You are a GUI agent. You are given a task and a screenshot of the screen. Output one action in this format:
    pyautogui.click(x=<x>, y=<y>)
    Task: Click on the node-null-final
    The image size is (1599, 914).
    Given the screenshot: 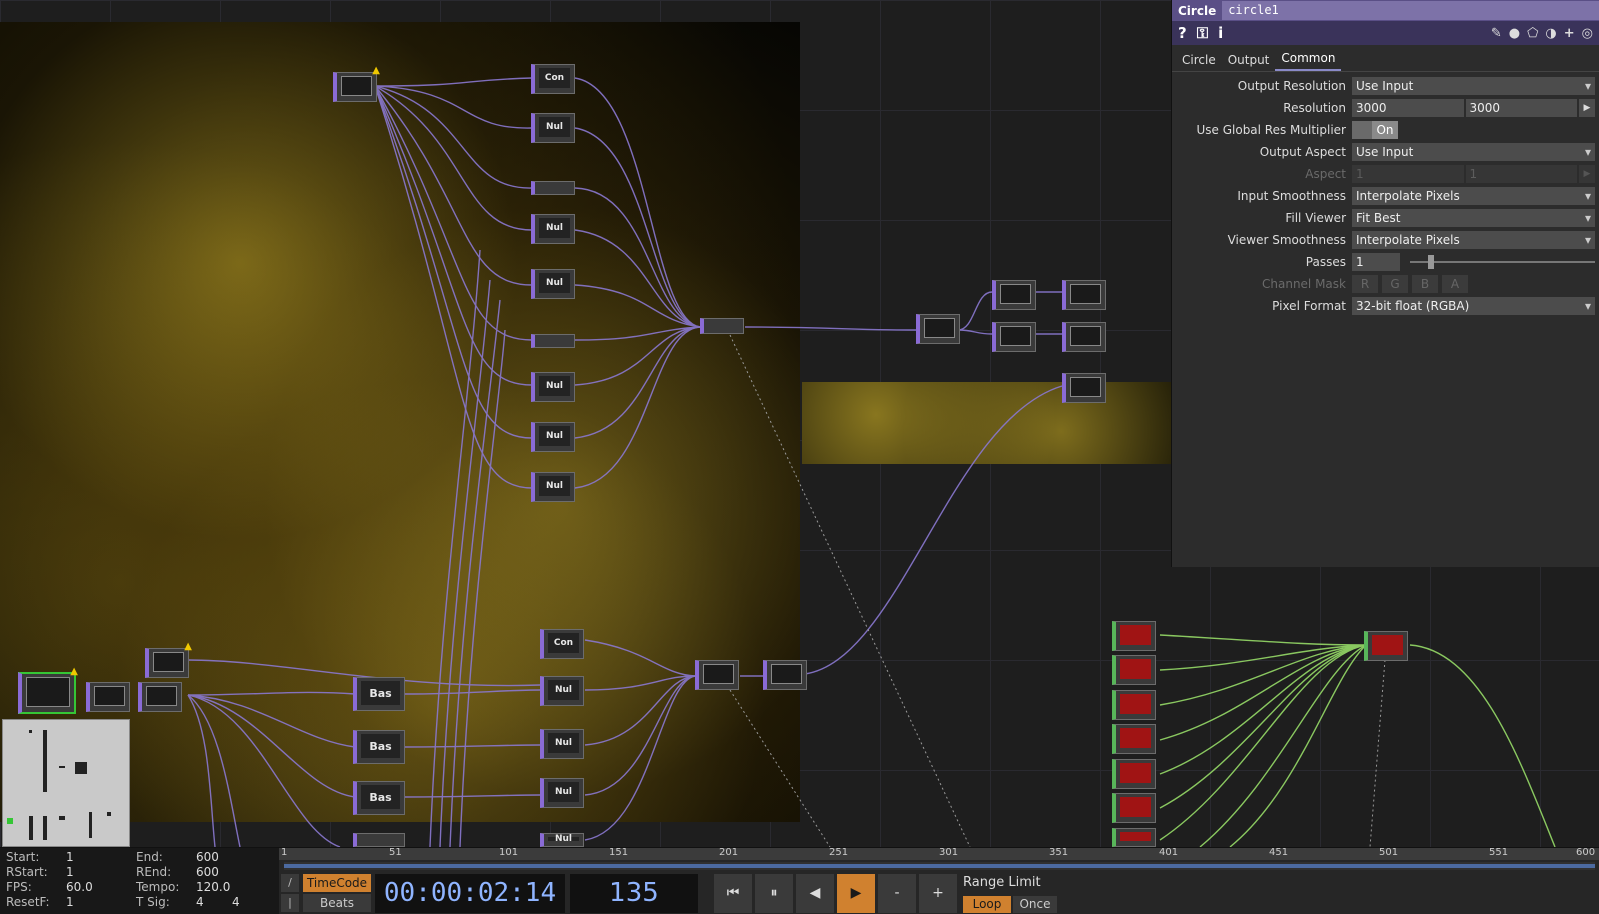 What is the action you would take?
    pyautogui.click(x=785, y=675)
    